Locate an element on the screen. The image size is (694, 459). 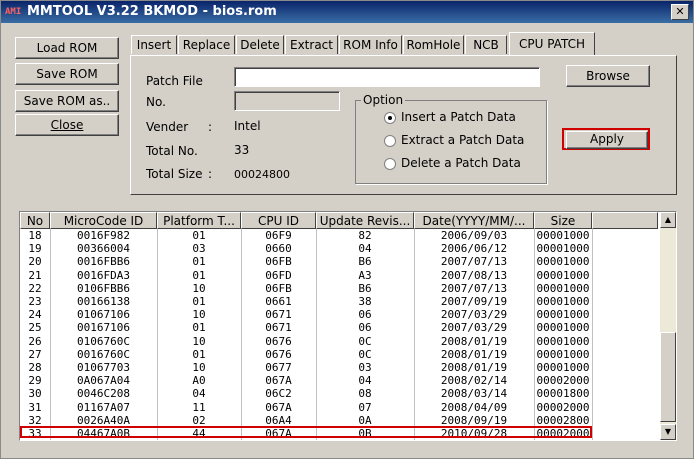
table-row: 25 00167106 01 0671 06 2007/03/29 00001000 is located at coordinates (339, 327).